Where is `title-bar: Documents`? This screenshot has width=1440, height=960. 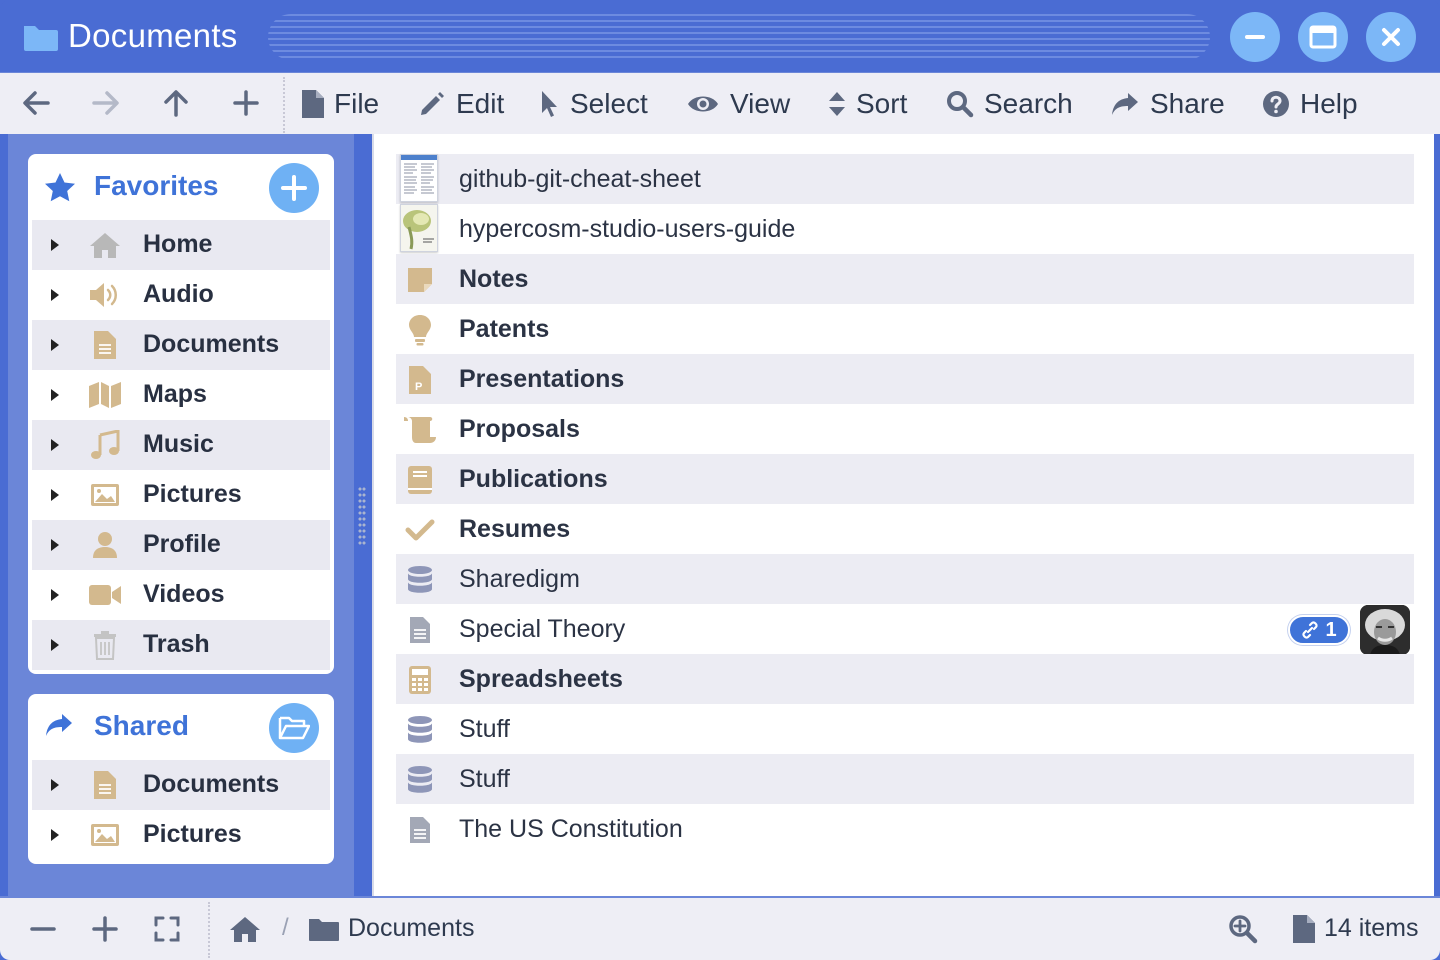 title-bar: Documents is located at coordinates (720, 36).